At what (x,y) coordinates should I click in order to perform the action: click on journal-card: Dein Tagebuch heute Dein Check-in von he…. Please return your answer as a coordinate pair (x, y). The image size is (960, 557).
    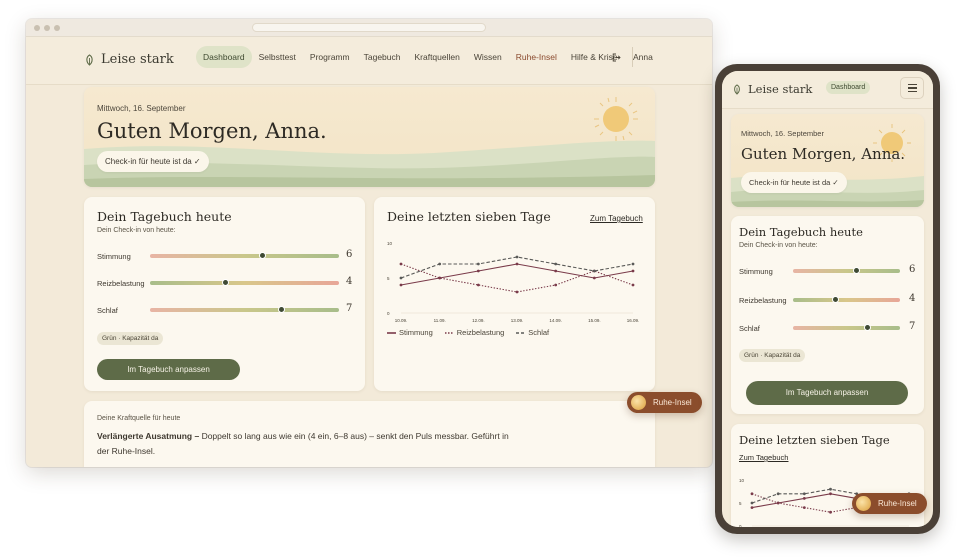
    Looking at the image, I should click on (224, 294).